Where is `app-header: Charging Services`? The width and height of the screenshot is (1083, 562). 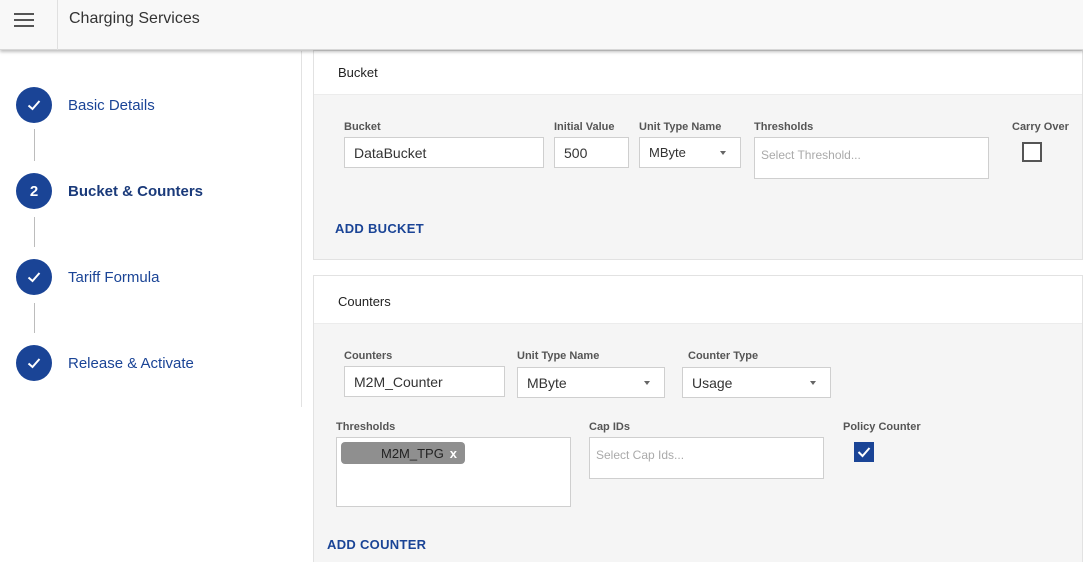
app-header: Charging Services is located at coordinates (541, 25).